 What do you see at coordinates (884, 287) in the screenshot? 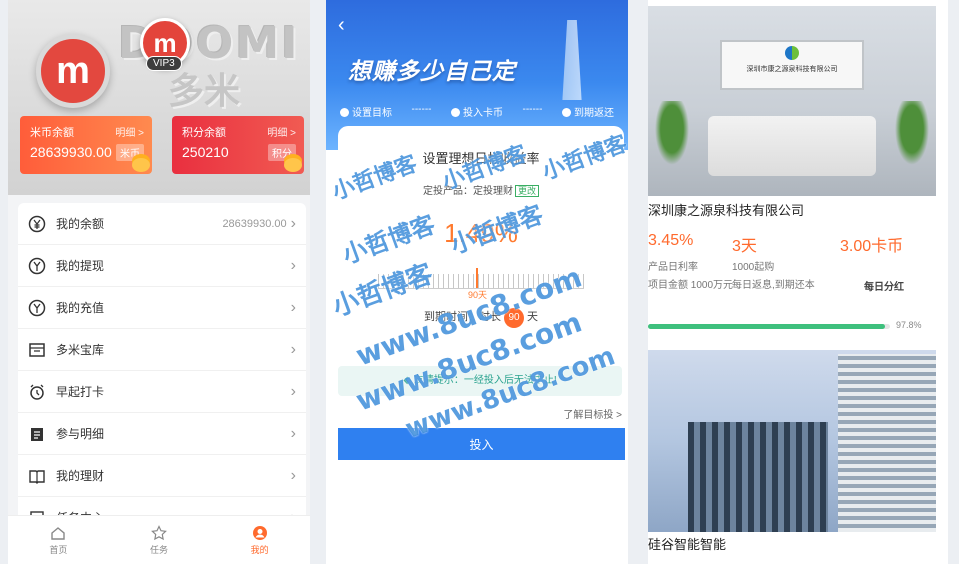
I see `dividend-label: 每日分红` at bounding box center [884, 287].